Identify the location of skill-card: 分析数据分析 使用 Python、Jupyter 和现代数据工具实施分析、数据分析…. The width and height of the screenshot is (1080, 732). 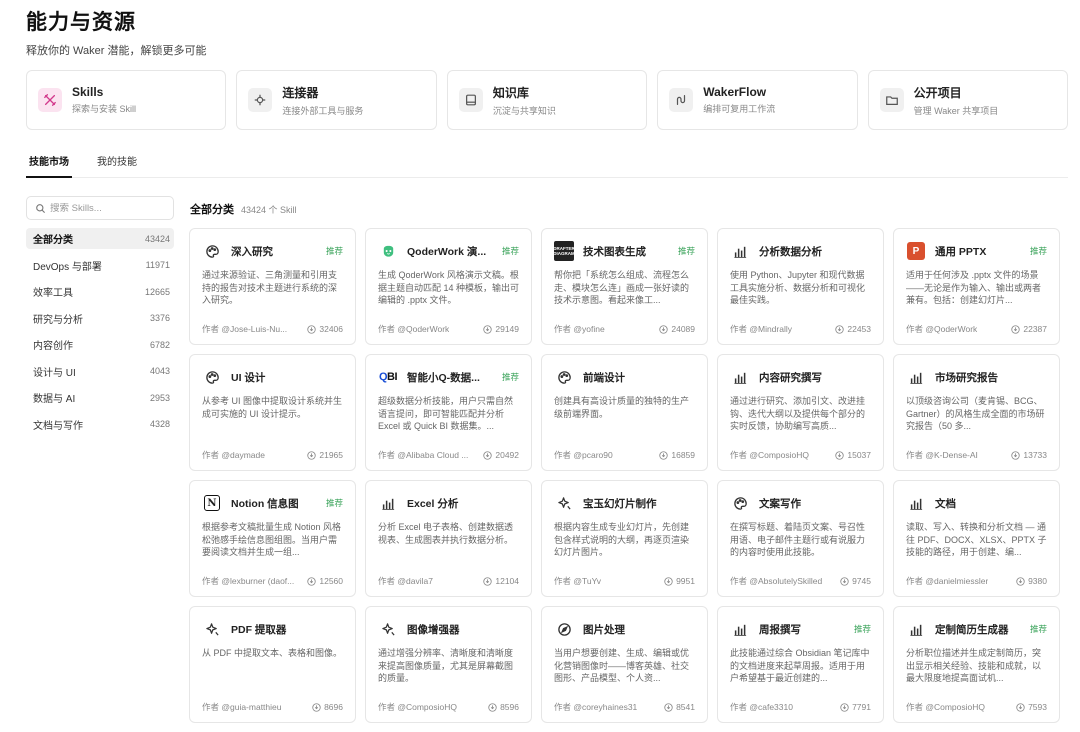
(800, 286).